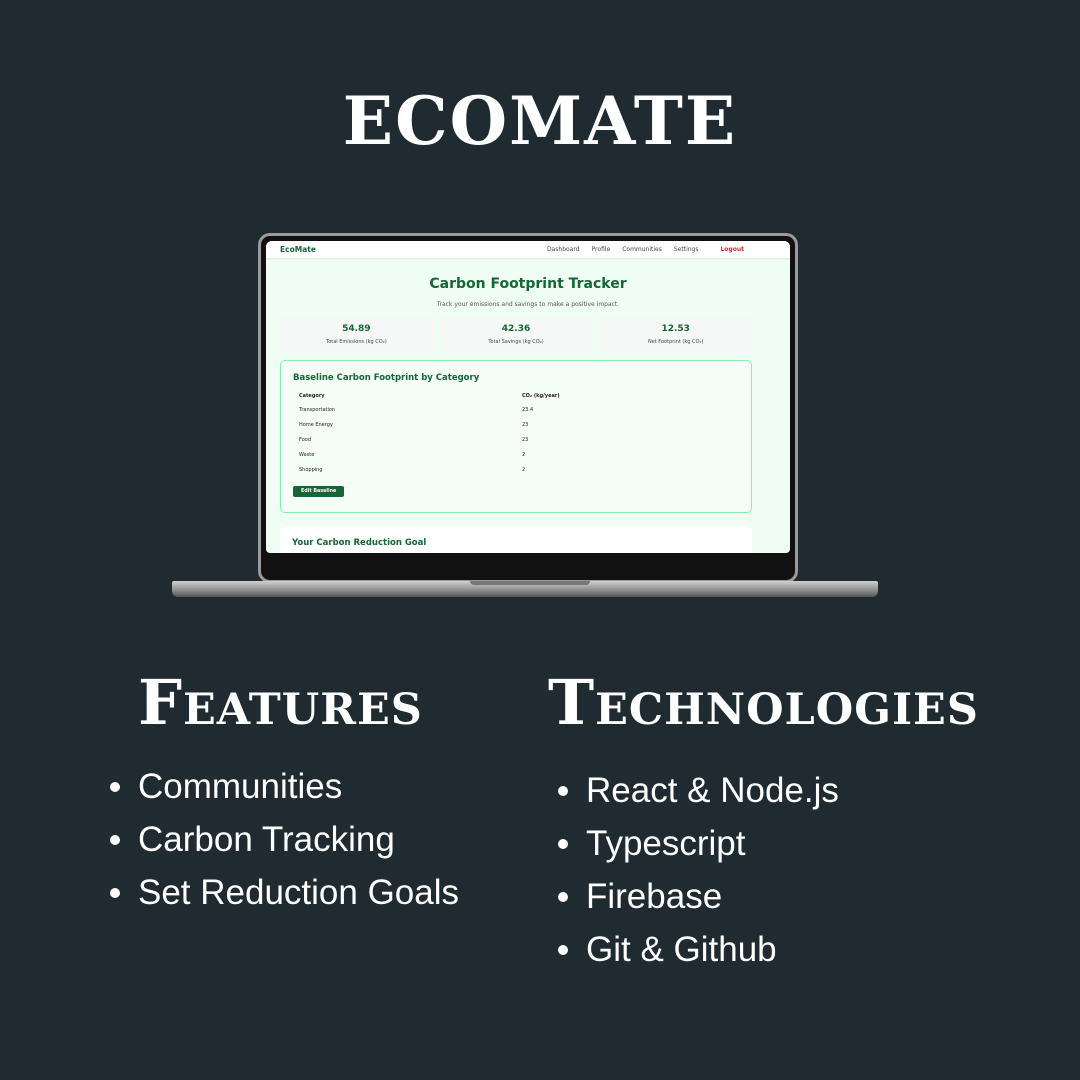  What do you see at coordinates (284, 786) in the screenshot?
I see `list-item: Communities` at bounding box center [284, 786].